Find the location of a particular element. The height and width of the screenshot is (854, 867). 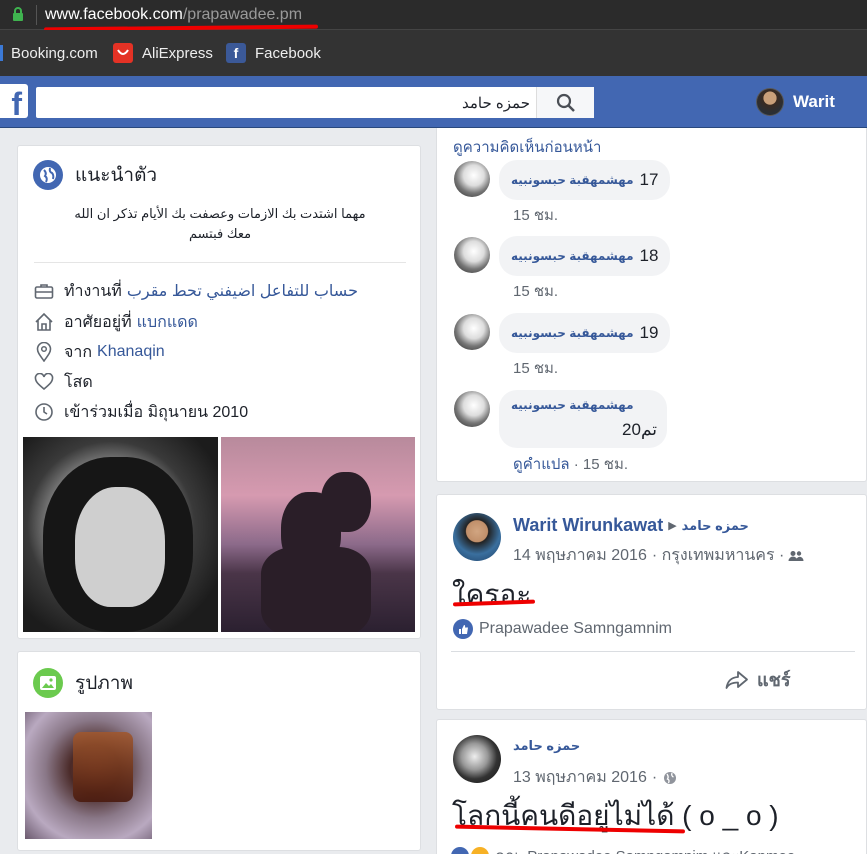

work-prefix: ทำงานที่ is located at coordinates (93, 291).